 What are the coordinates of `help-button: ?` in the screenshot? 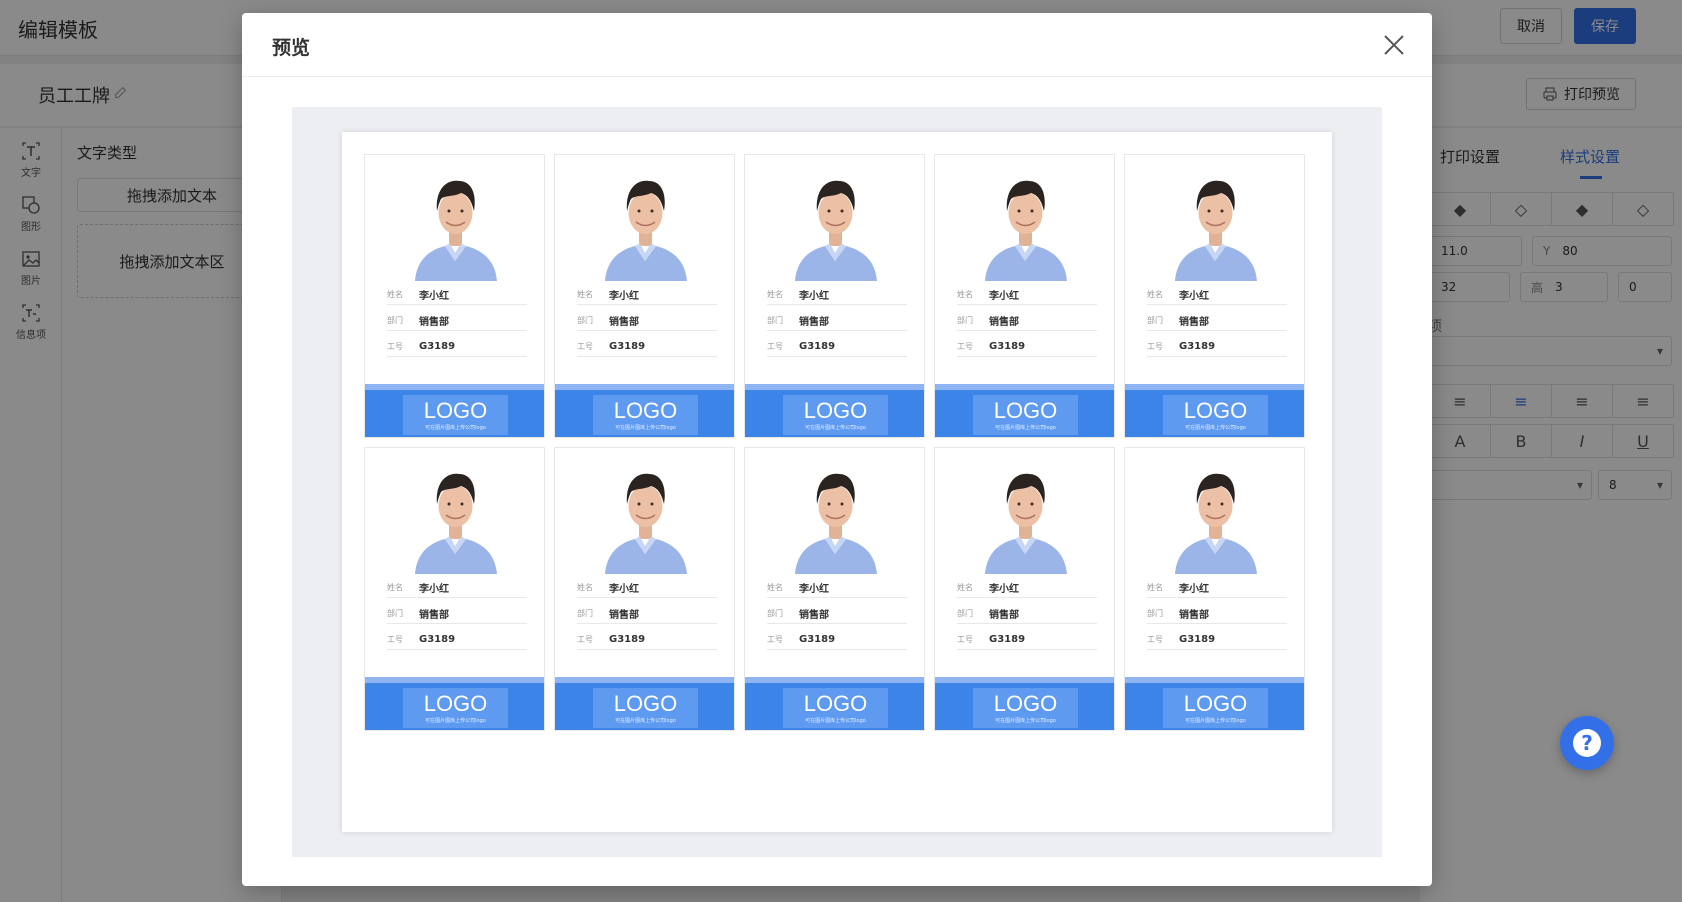 It's located at (1587, 743).